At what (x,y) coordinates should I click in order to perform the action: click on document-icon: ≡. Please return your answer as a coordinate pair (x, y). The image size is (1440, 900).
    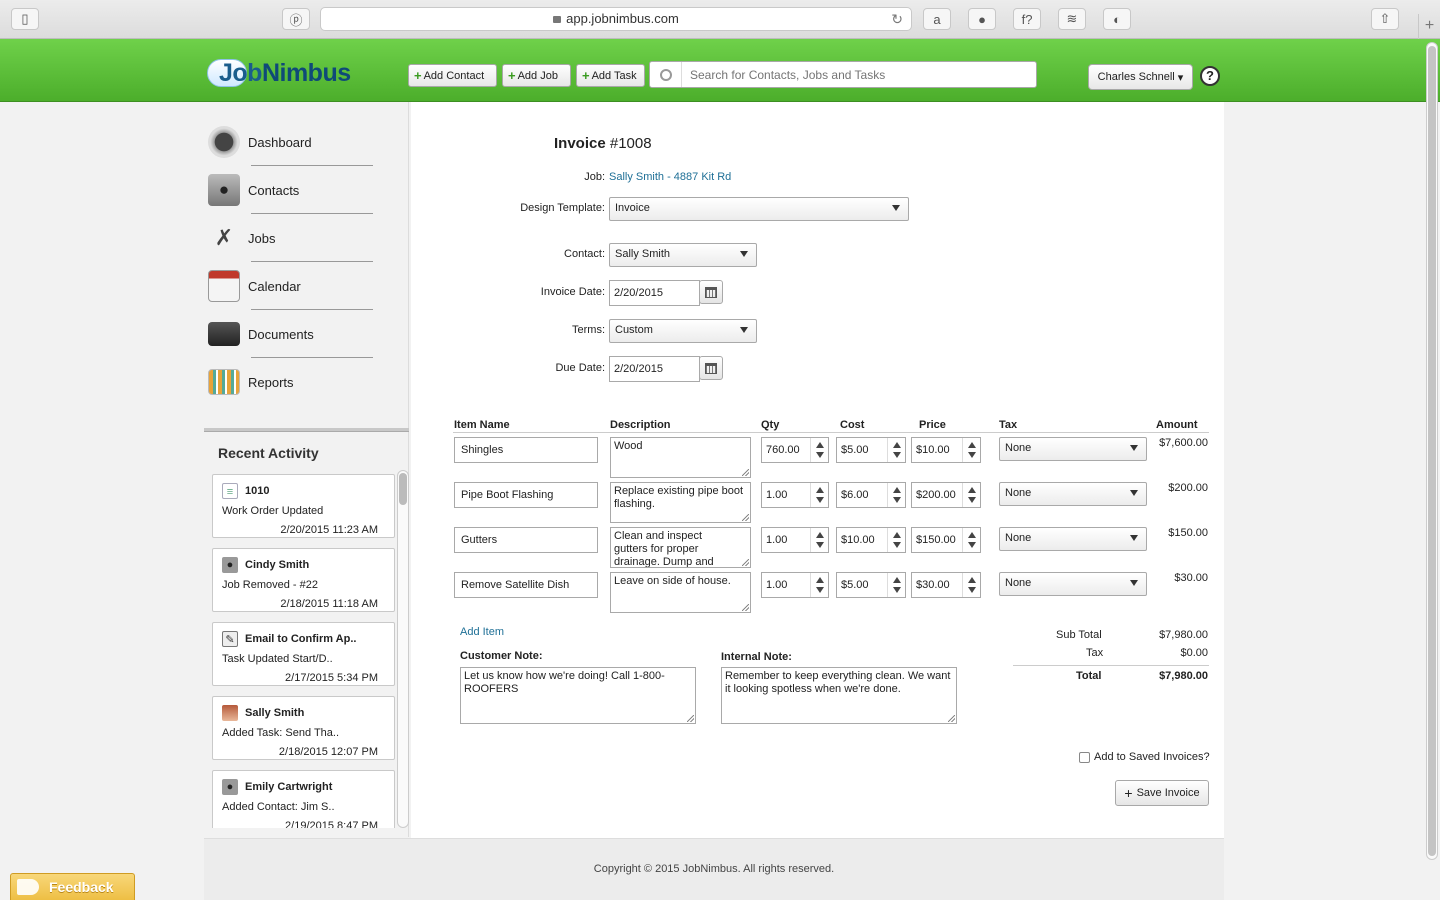
    Looking at the image, I should click on (230, 491).